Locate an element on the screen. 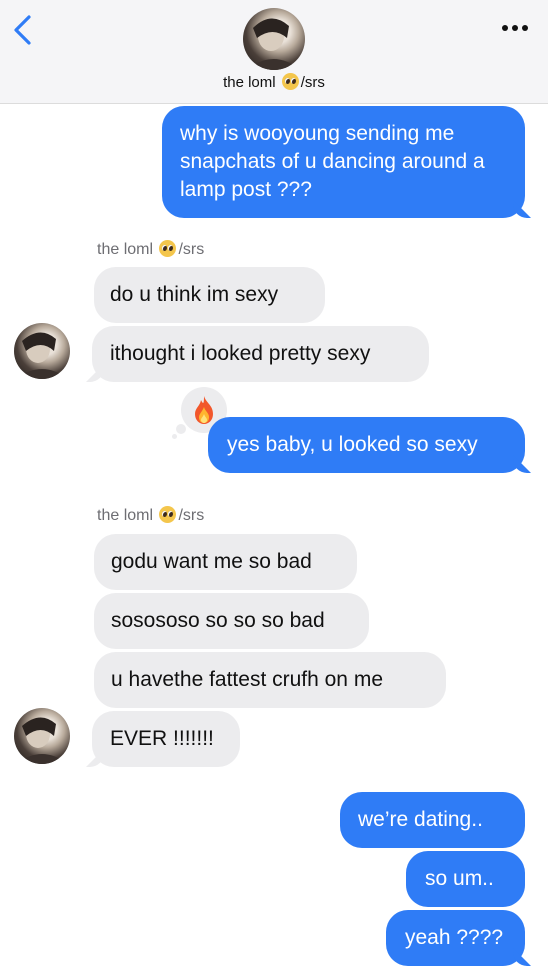 This screenshot has width=548, height=966. received-message-bubble: EVER !!!!!!! is located at coordinates (166, 739).